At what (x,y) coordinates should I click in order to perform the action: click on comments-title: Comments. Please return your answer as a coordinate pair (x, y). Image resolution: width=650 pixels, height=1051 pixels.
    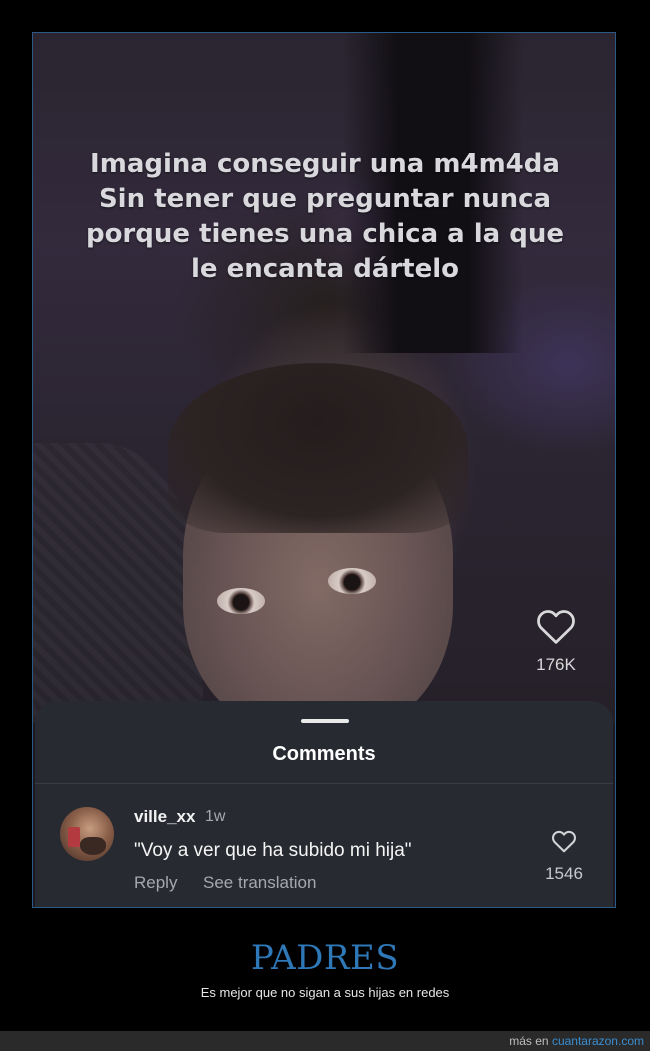
    Looking at the image, I should click on (324, 754).